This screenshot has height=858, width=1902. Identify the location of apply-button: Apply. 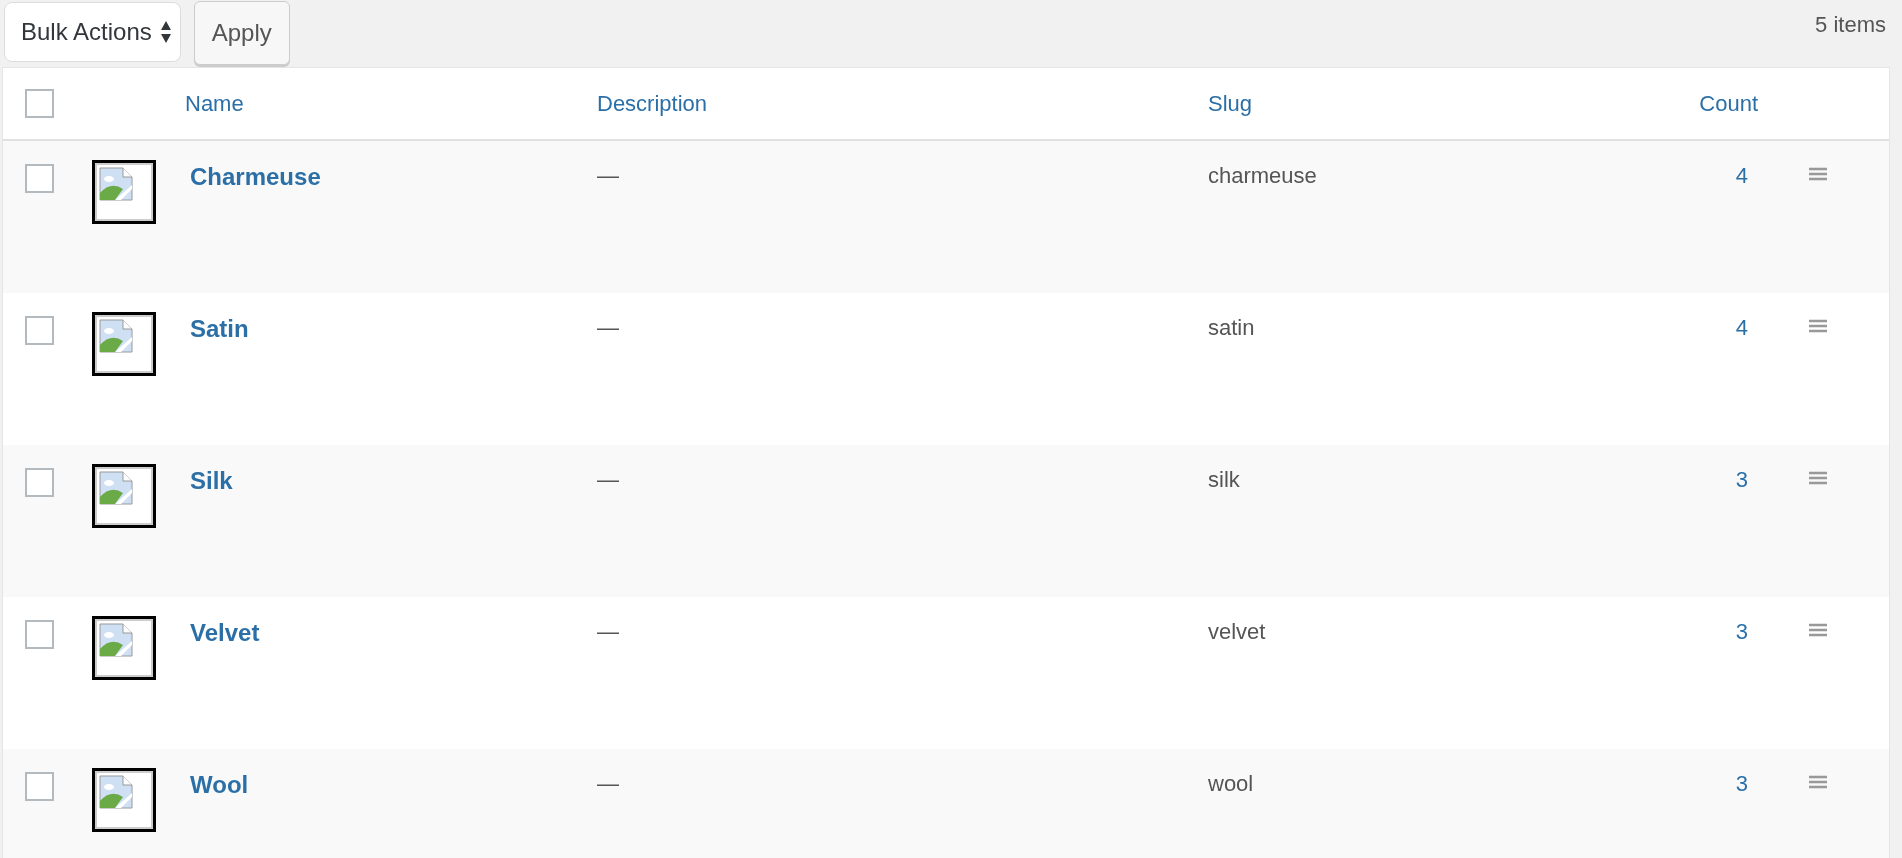
(241, 32).